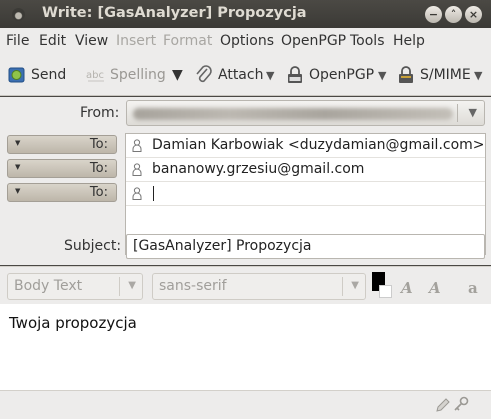 This screenshot has width=491, height=419. What do you see at coordinates (318, 145) in the screenshot?
I see `recipient-address: Damian Karbowiak <duzydamian@gmail.com>` at bounding box center [318, 145].